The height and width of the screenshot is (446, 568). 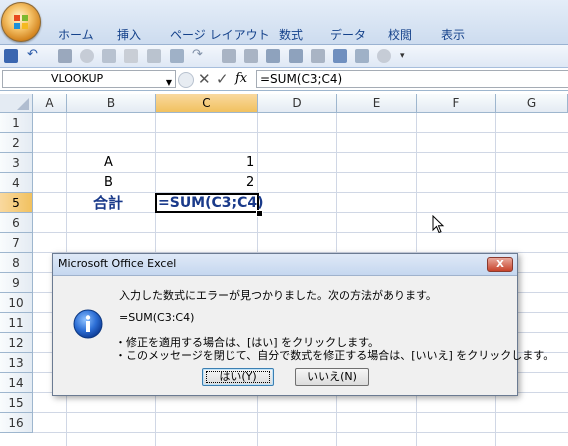 What do you see at coordinates (348, 34) in the screenshot?
I see `tab-data: データ` at bounding box center [348, 34].